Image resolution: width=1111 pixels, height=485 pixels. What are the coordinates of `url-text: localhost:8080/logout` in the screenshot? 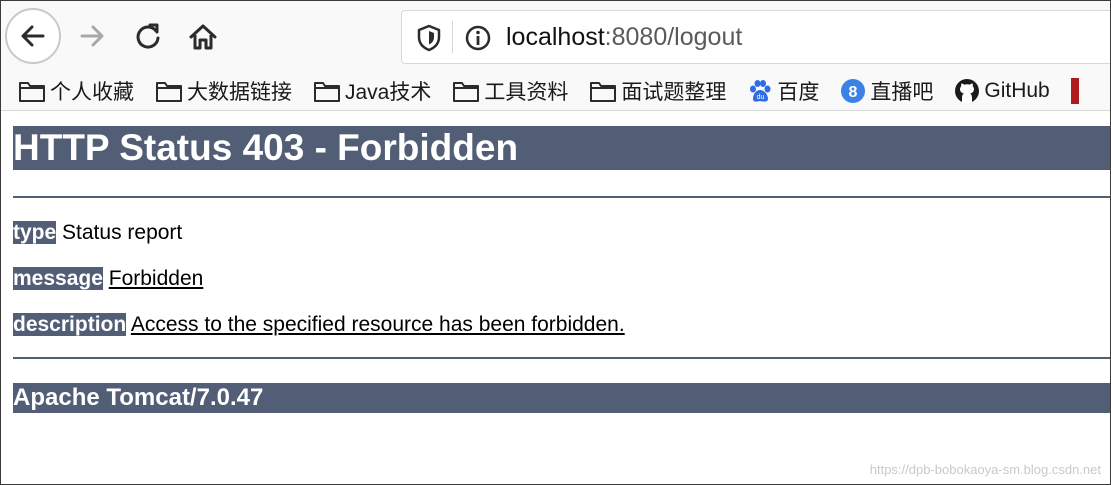 It's located at (624, 37).